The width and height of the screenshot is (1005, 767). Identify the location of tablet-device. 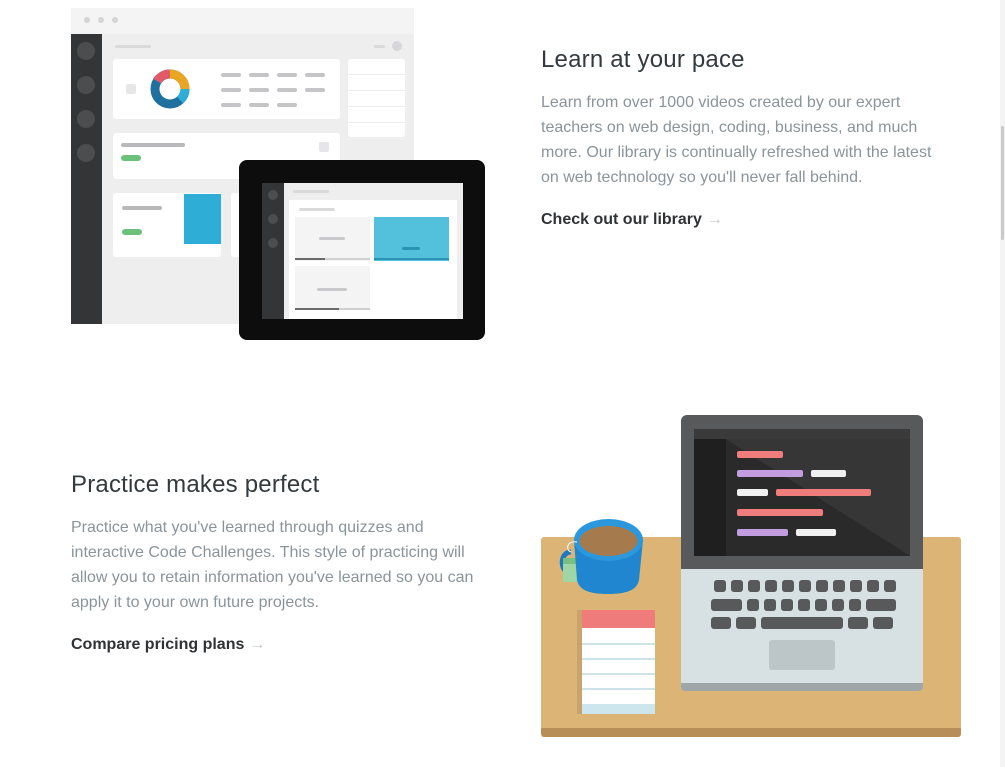
(362, 250).